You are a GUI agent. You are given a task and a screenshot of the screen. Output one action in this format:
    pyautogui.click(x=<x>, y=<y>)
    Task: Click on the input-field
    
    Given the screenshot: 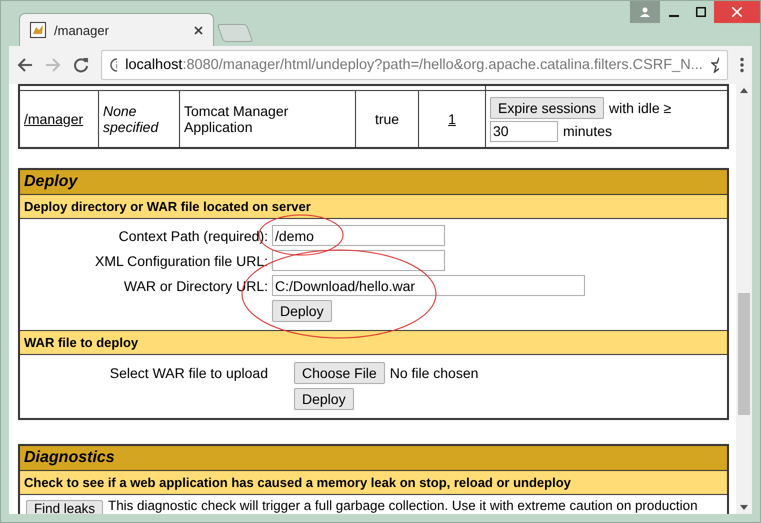 What is the action you would take?
    pyautogui.click(x=358, y=260)
    